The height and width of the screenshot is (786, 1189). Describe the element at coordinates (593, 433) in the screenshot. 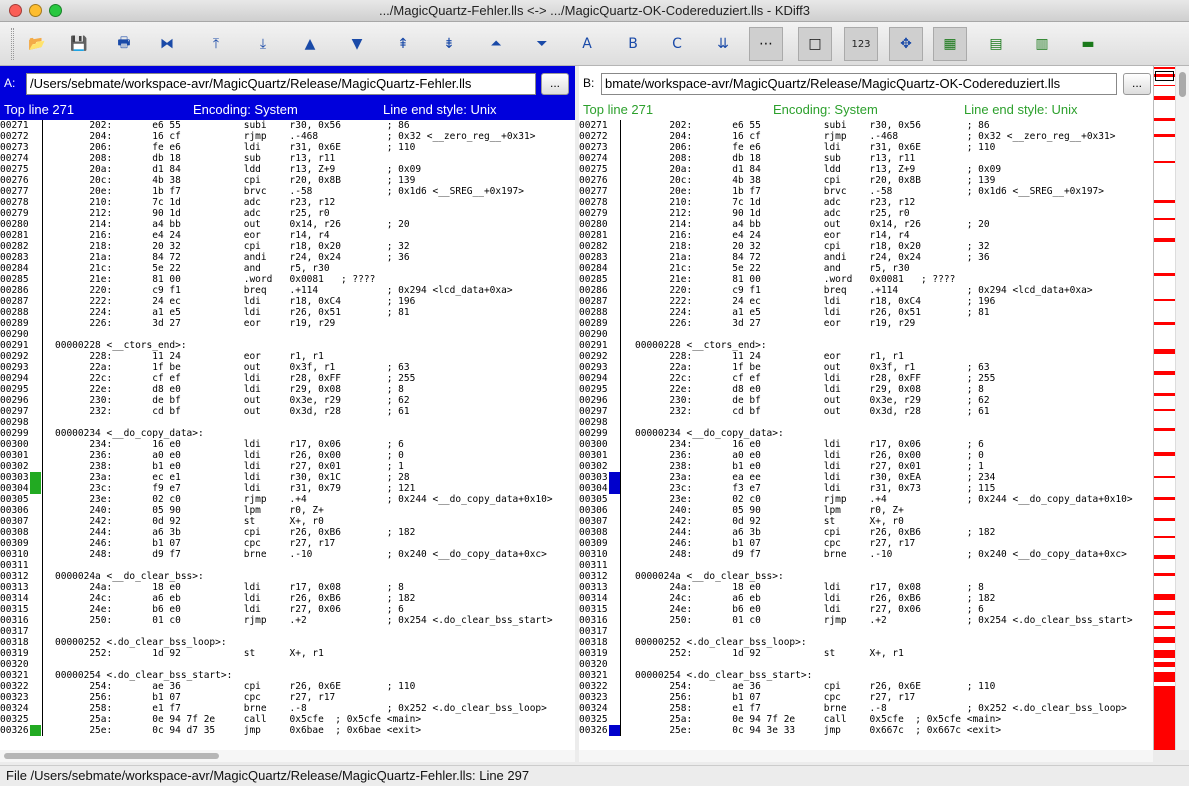

I see `line-number: 00299` at that location.